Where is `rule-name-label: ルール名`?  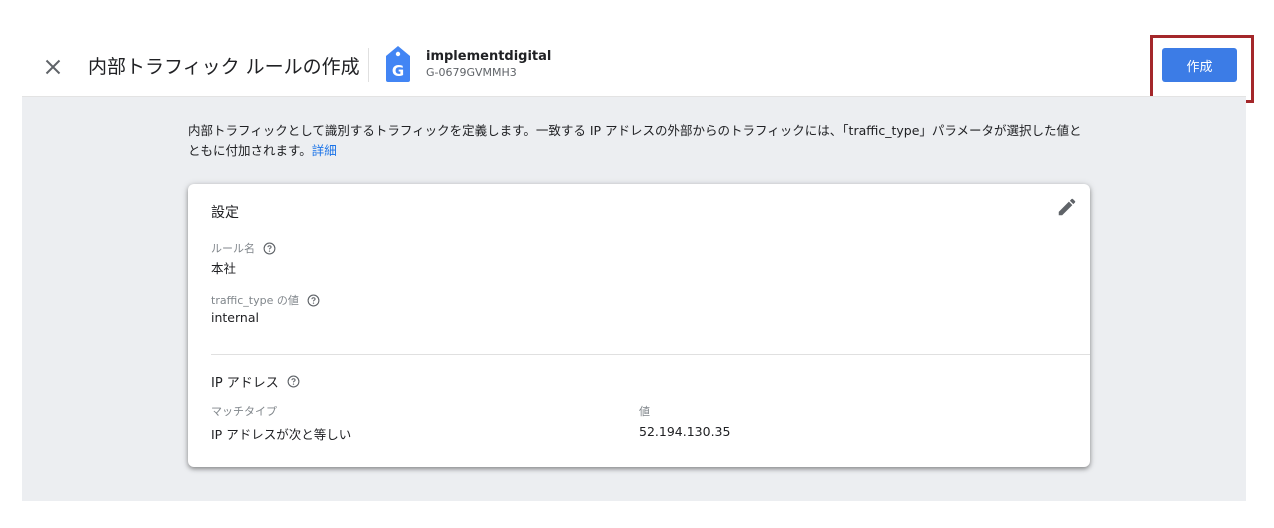 rule-name-label: ルール名 is located at coordinates (243, 248).